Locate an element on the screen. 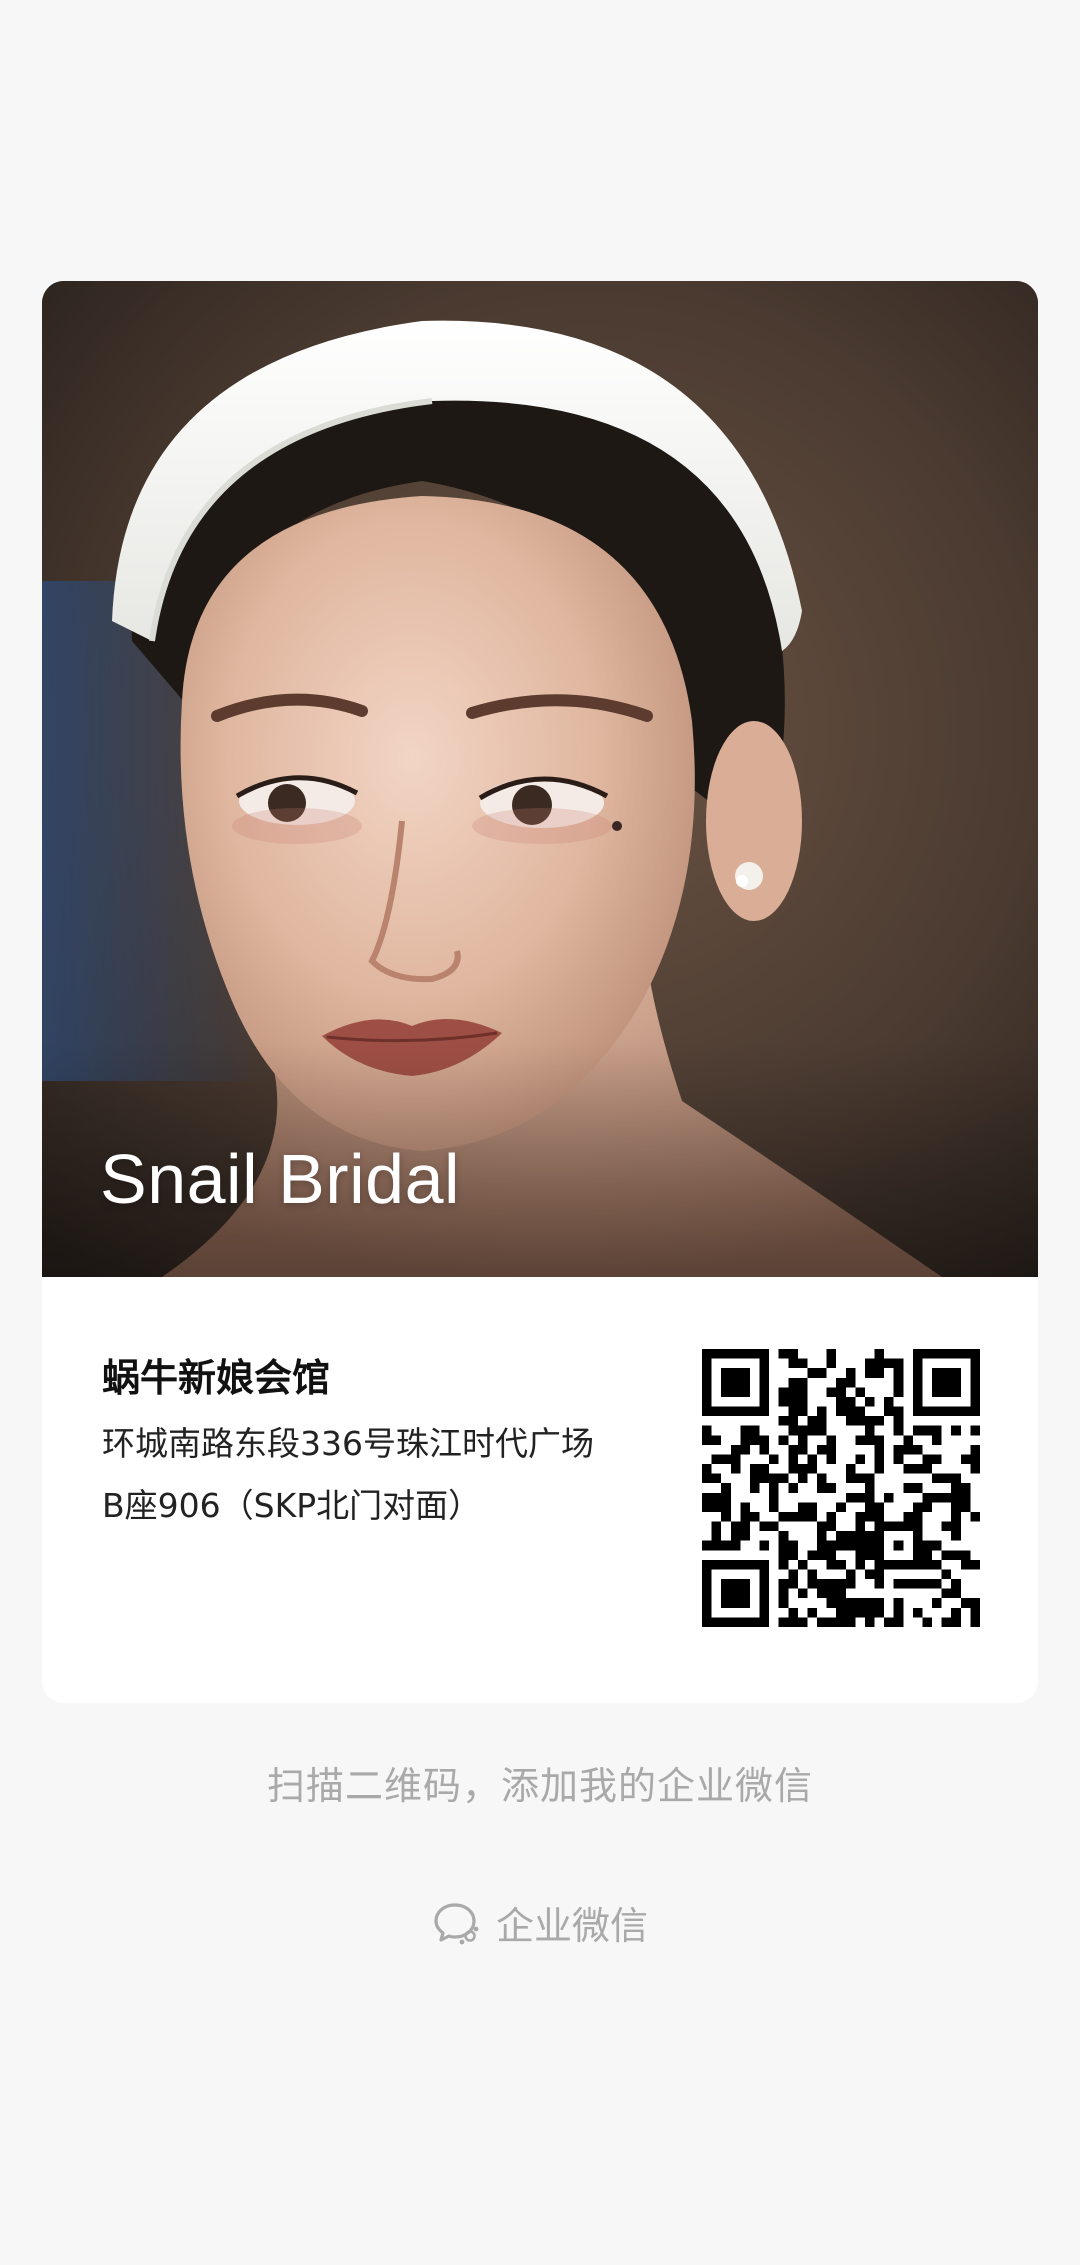  qr-code is located at coordinates (841, 1488).